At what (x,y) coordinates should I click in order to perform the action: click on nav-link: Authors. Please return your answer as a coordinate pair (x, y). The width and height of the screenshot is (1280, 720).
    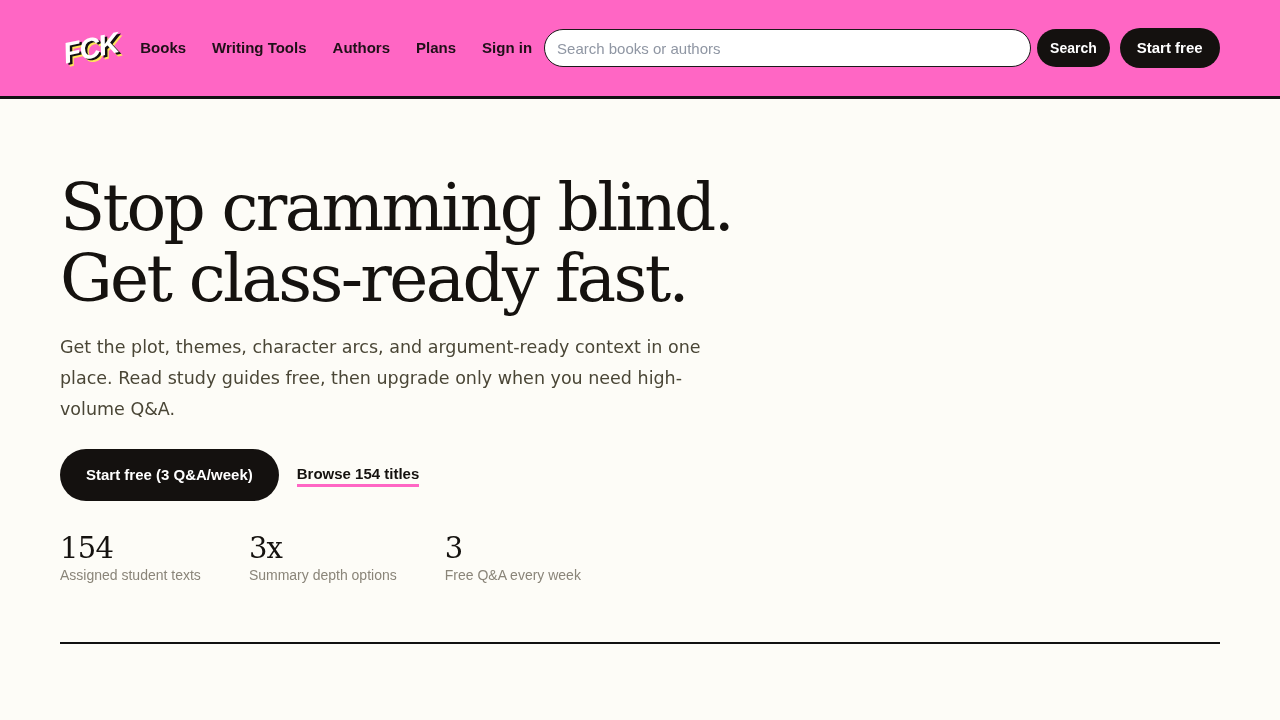
    Looking at the image, I should click on (361, 48).